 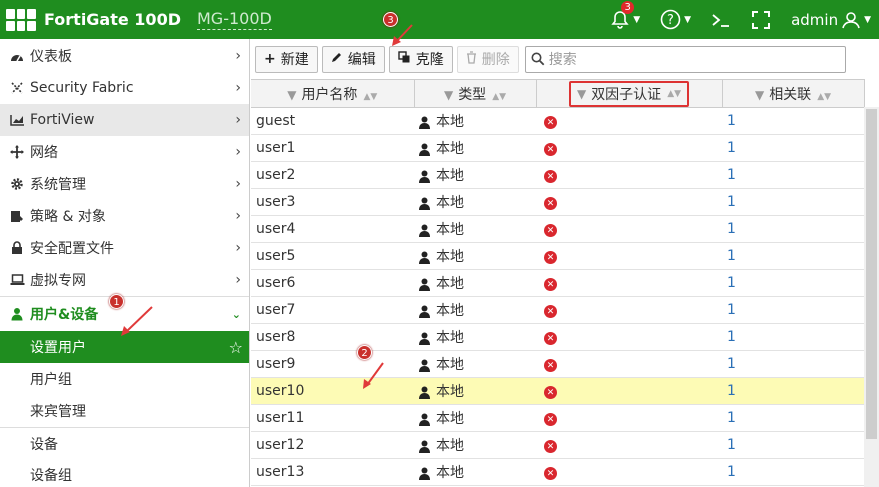 What do you see at coordinates (124, 248) in the screenshot?
I see `sidebar-item-security-profiles: 安全配置文件 ›` at bounding box center [124, 248].